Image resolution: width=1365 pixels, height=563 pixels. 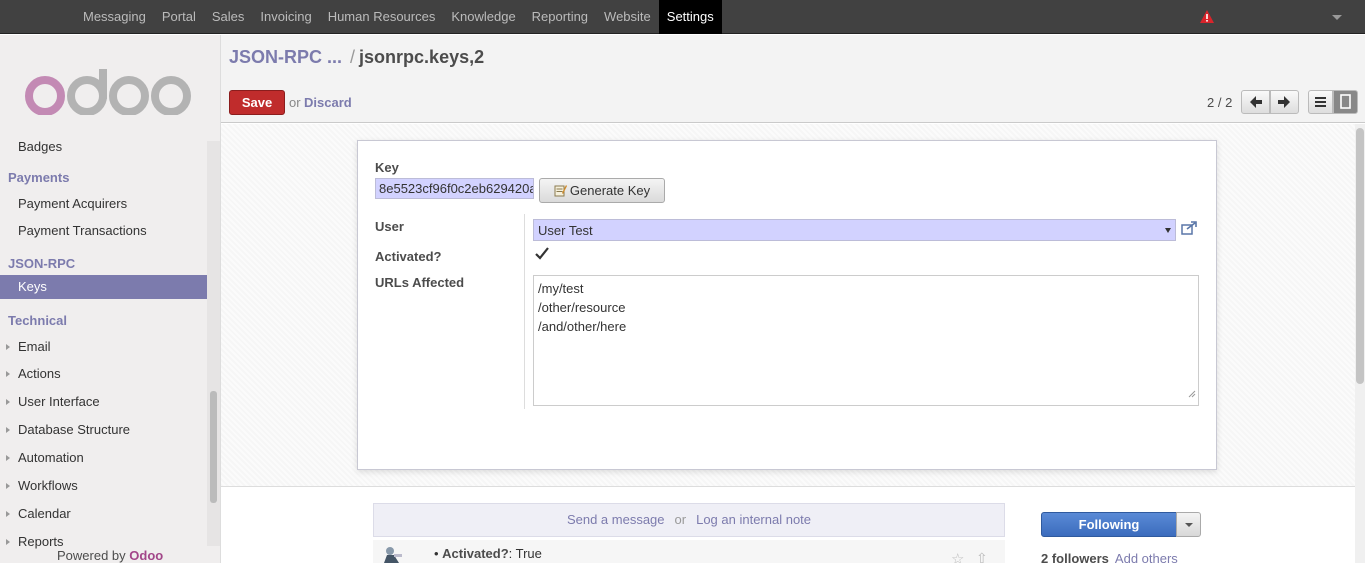 What do you see at coordinates (866, 340) in the screenshot?
I see `urls-affected-textarea: /my/test /other/resource /and/other/here` at bounding box center [866, 340].